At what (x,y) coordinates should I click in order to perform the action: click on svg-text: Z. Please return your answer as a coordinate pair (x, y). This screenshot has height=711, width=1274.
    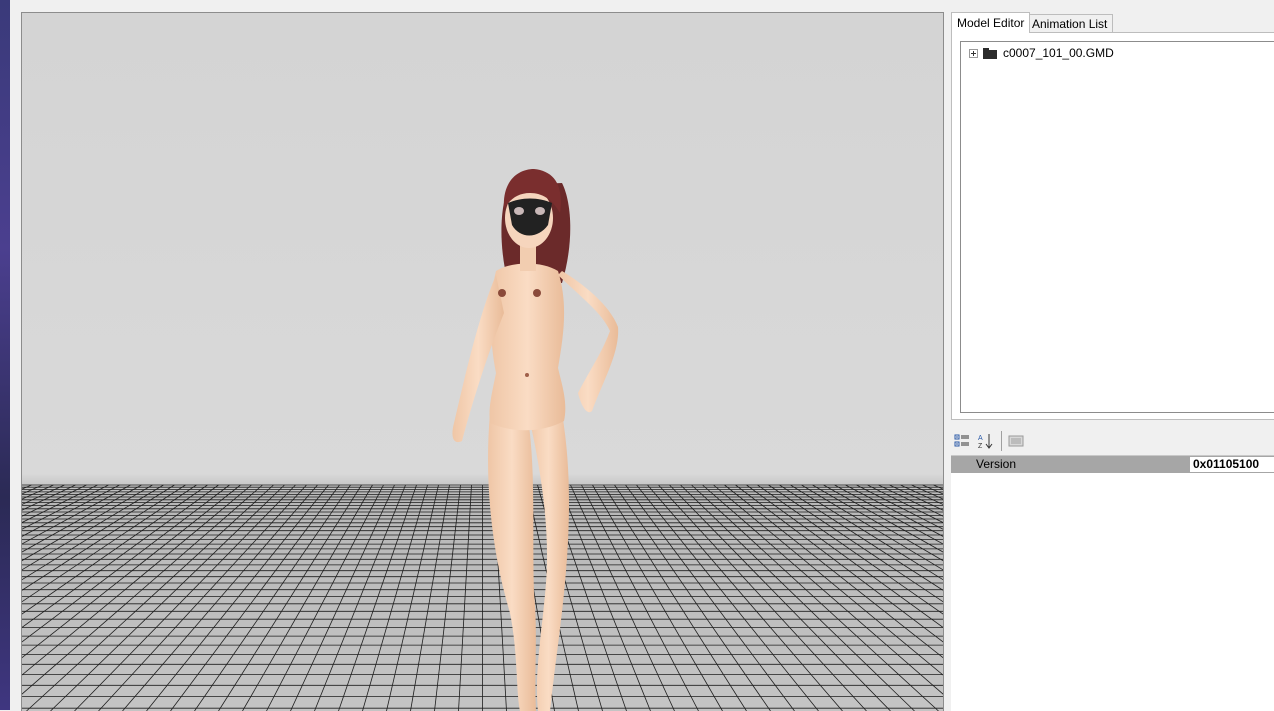
    Looking at the image, I should click on (980, 446).